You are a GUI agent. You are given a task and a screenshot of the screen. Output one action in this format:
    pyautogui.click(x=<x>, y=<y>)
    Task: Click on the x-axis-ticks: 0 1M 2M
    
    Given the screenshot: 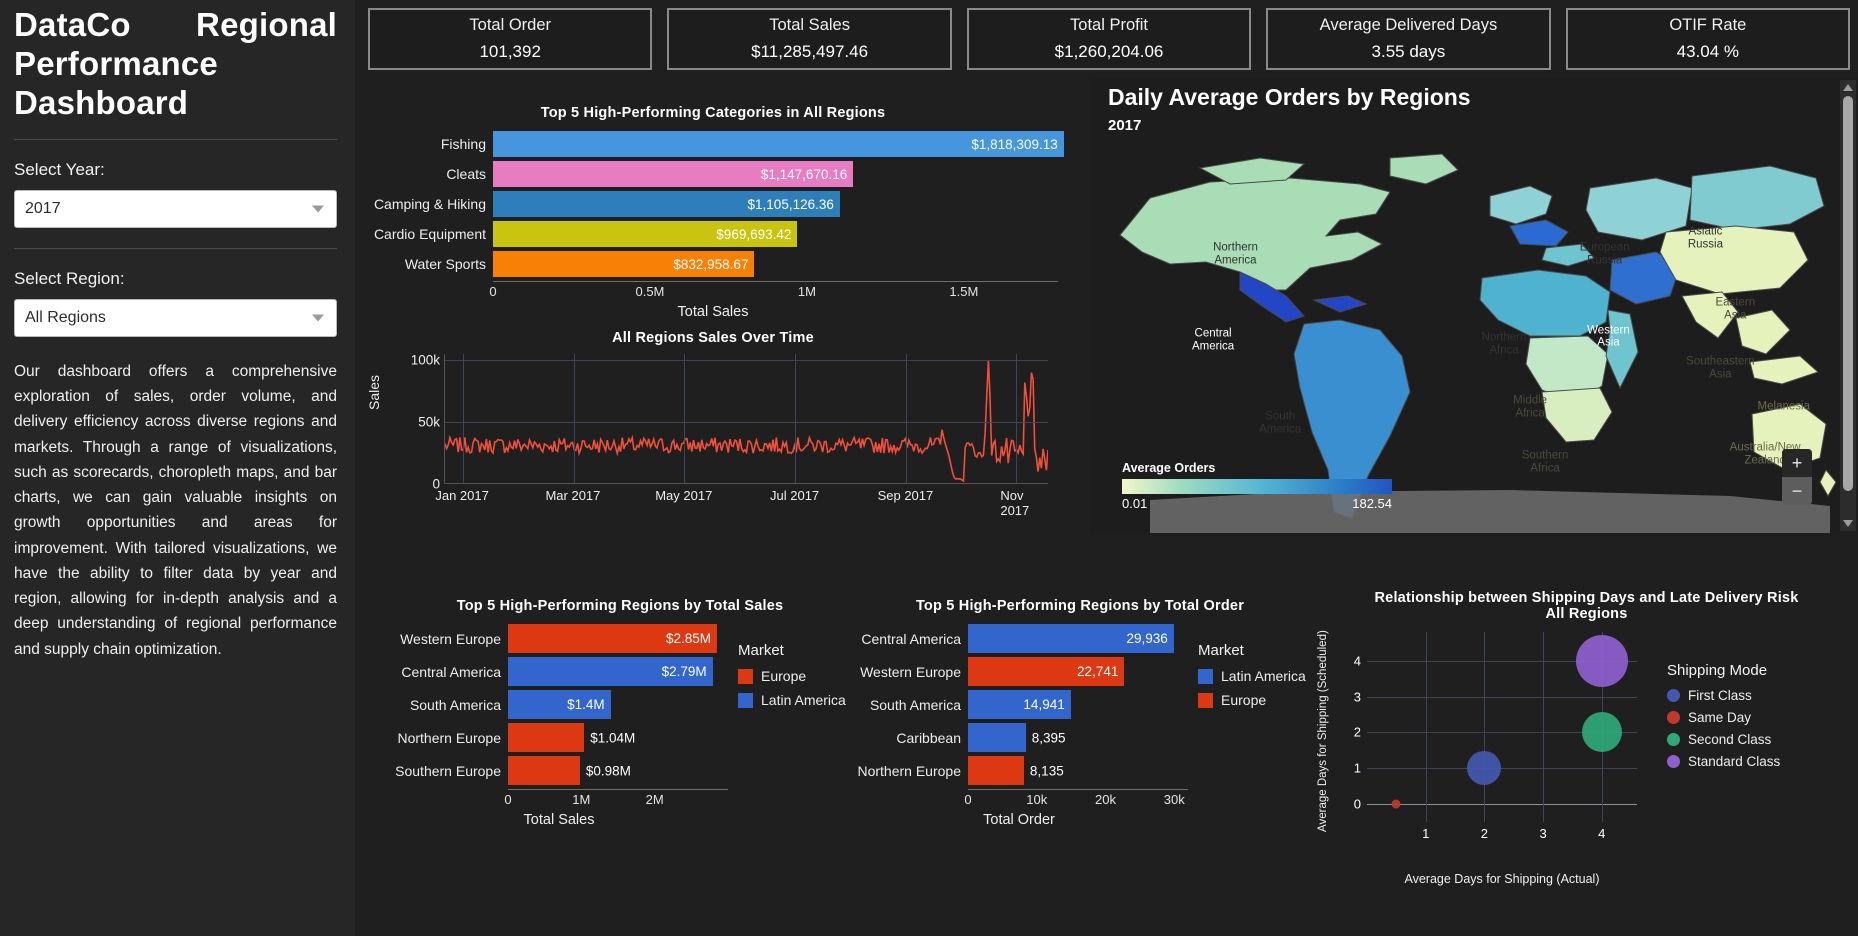 What is the action you would take?
    pyautogui.click(x=616, y=799)
    